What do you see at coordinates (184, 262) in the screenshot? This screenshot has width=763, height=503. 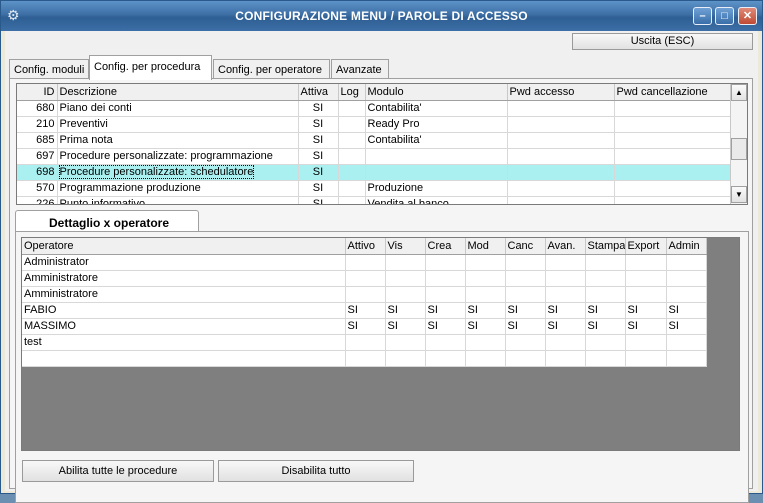 I see `cell-operatore: Administrator` at bounding box center [184, 262].